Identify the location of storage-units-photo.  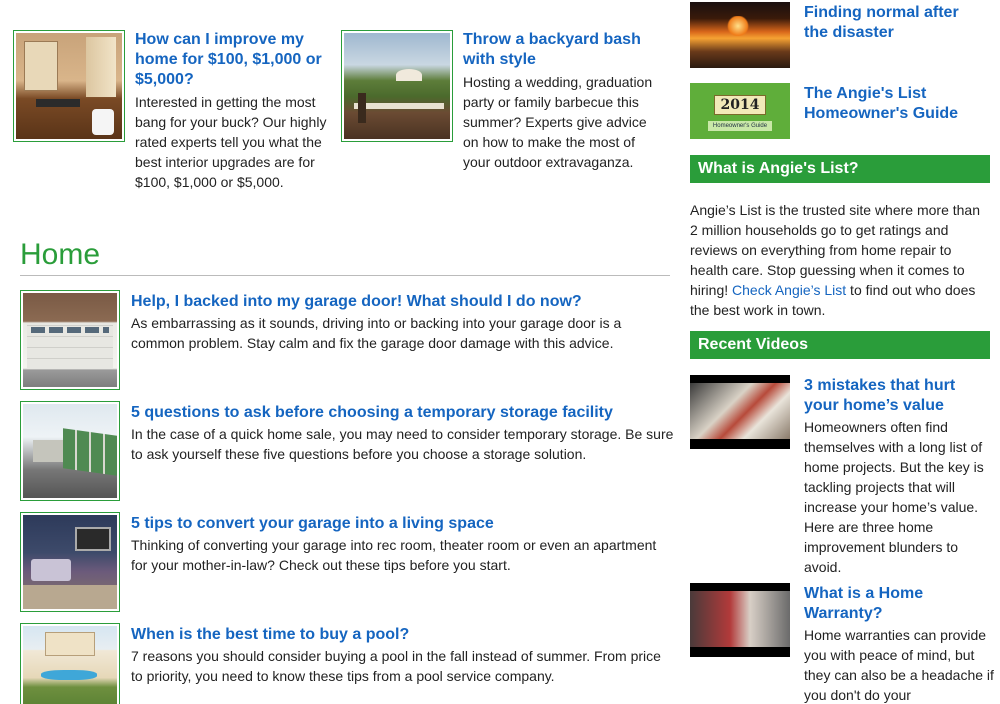
(70, 451).